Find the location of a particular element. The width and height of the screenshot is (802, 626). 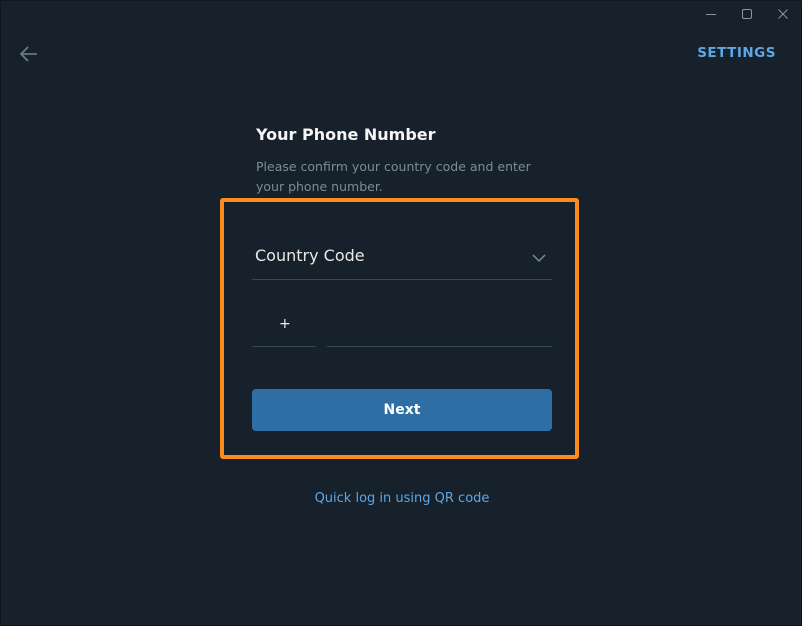

minimize-icon is located at coordinates (711, 14).